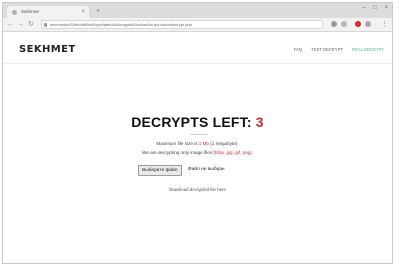  Describe the element at coordinates (206, 169) in the screenshot. I see `no-file-label: Файл не выбран` at that location.